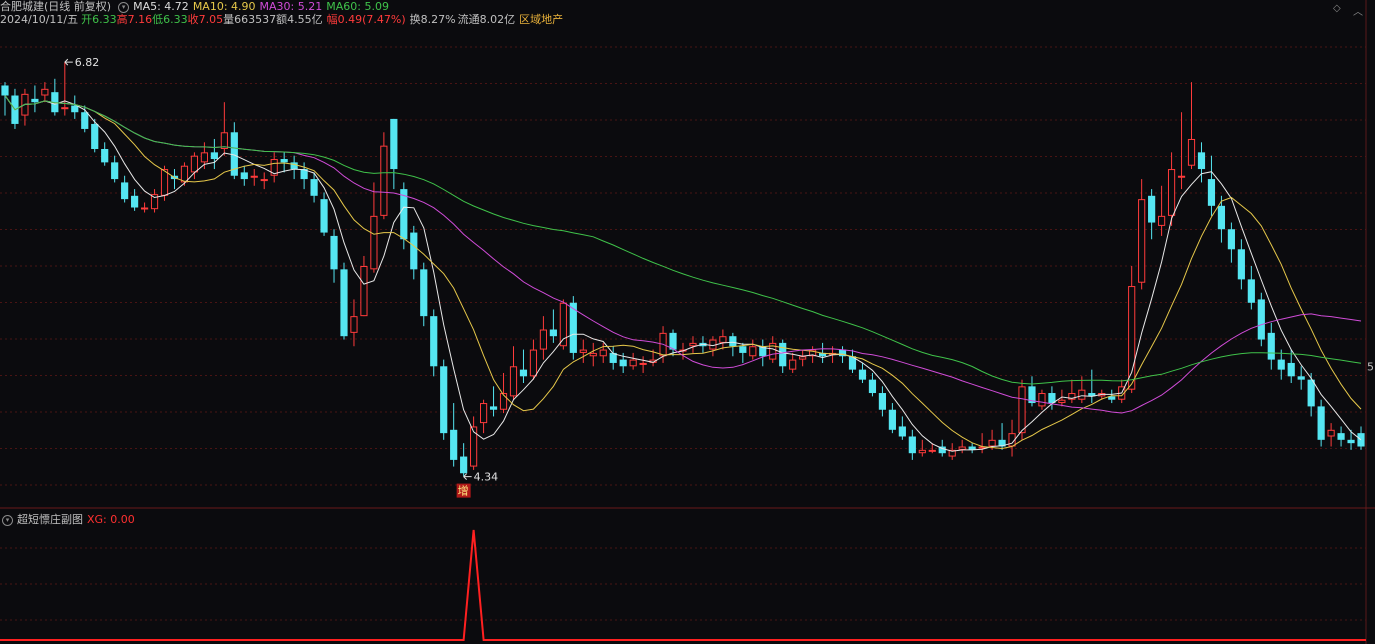 The height and width of the screenshot is (644, 1375). Describe the element at coordinates (463, 491) in the screenshot. I see `signal-label: 增` at that location.